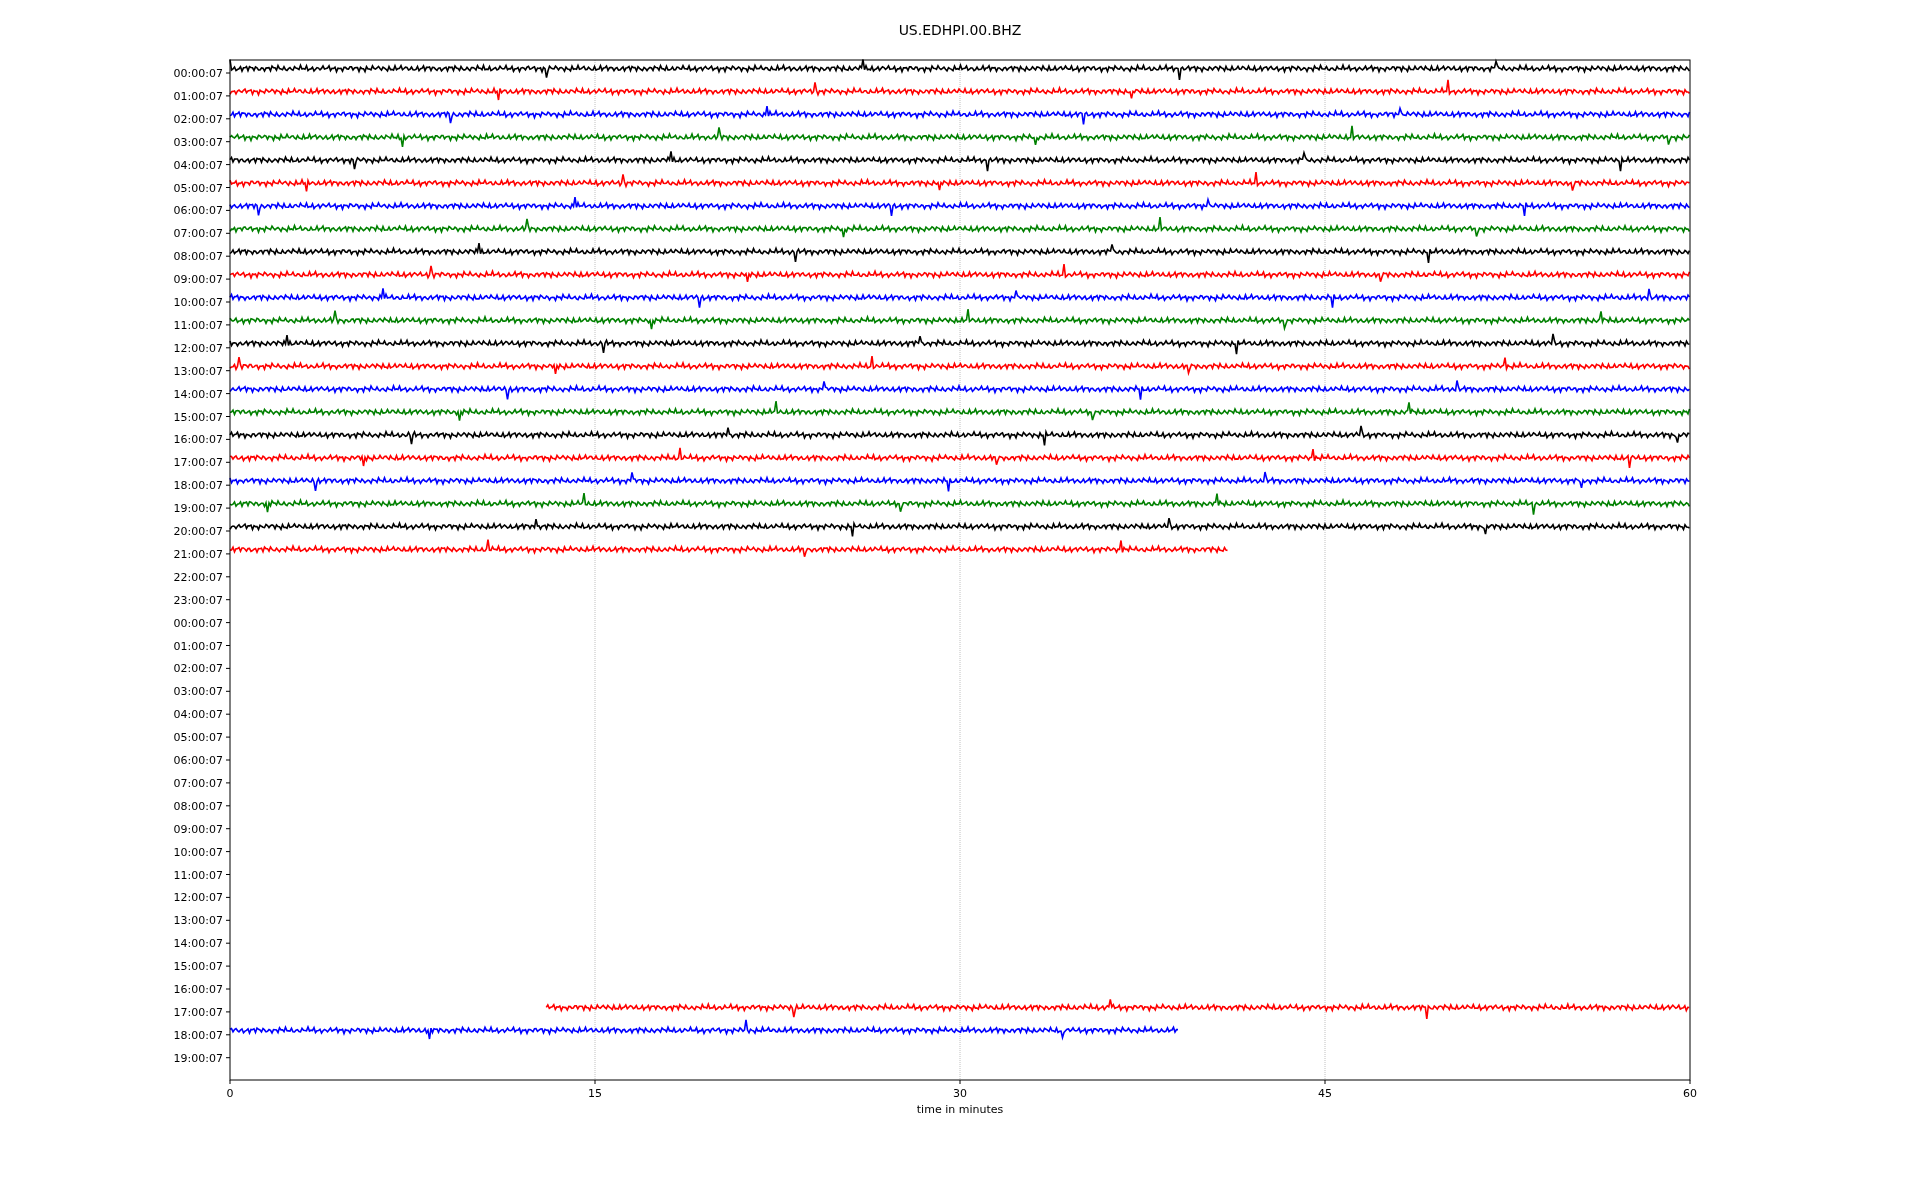 The image size is (1920, 1200). I want to click on chart-title: US.EDHPI.00.BHZ, so click(960, 30).